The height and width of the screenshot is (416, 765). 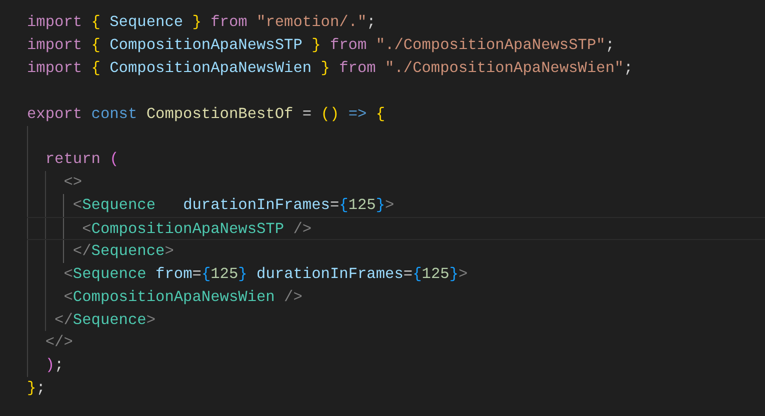 What do you see at coordinates (81, 159) in the screenshot?
I see `code-line: return (` at bounding box center [81, 159].